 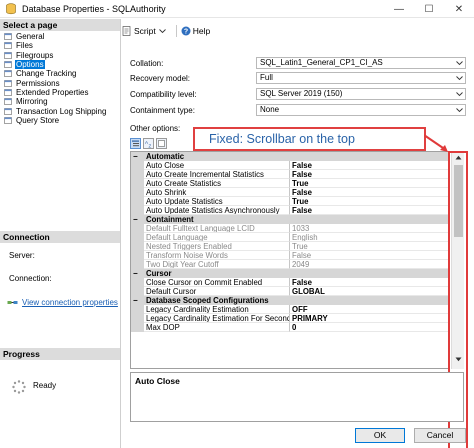 I want to click on grid-property-row: Two Digit Year Cutoff 2049, so click(x=290, y=264).